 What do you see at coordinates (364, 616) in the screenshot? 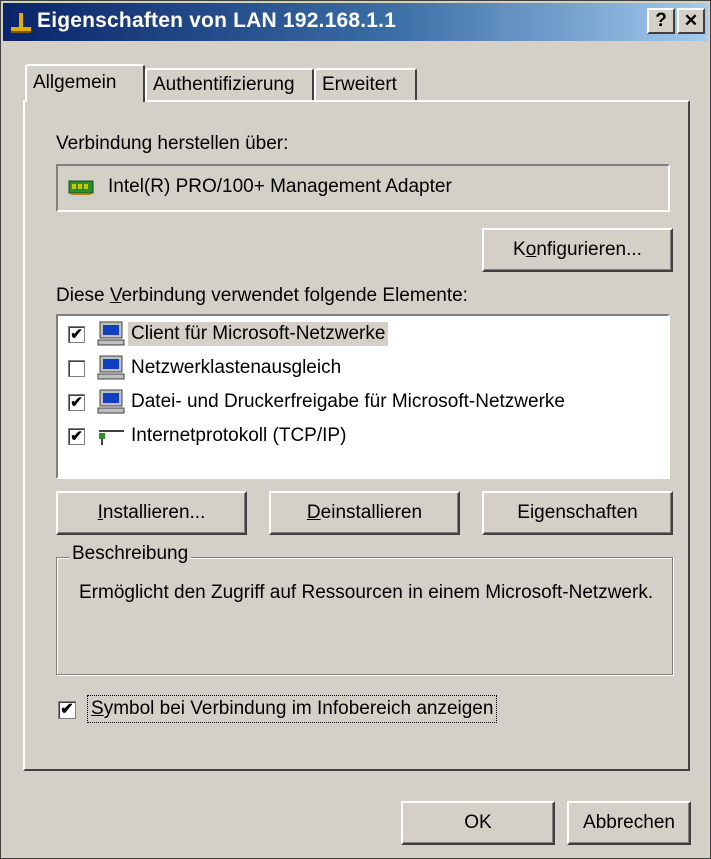
I see `description-group` at bounding box center [364, 616].